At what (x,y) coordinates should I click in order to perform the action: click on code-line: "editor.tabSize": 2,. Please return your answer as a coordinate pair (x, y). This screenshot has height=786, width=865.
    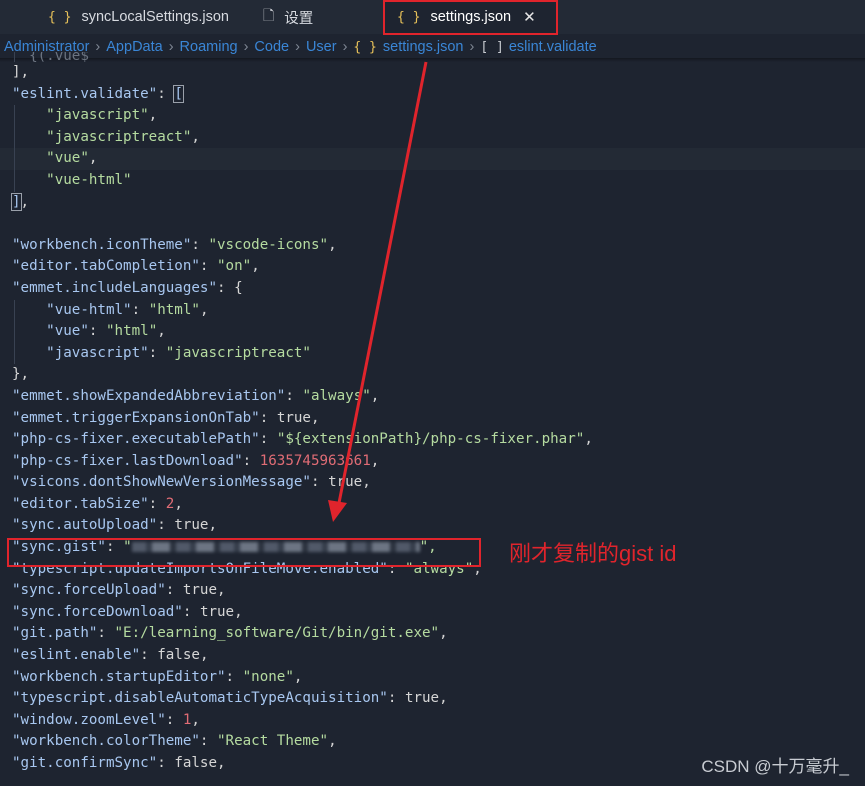
    Looking at the image, I should click on (97, 503).